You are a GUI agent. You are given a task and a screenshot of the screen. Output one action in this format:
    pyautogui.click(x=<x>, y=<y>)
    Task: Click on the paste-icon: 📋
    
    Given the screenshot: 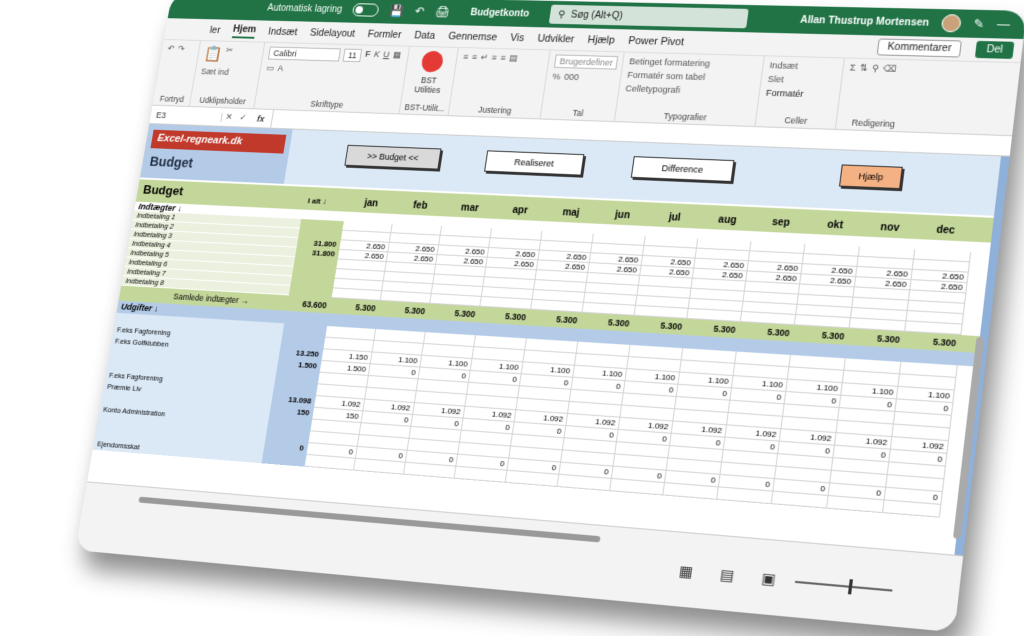 What is the action you would take?
    pyautogui.click(x=213, y=54)
    